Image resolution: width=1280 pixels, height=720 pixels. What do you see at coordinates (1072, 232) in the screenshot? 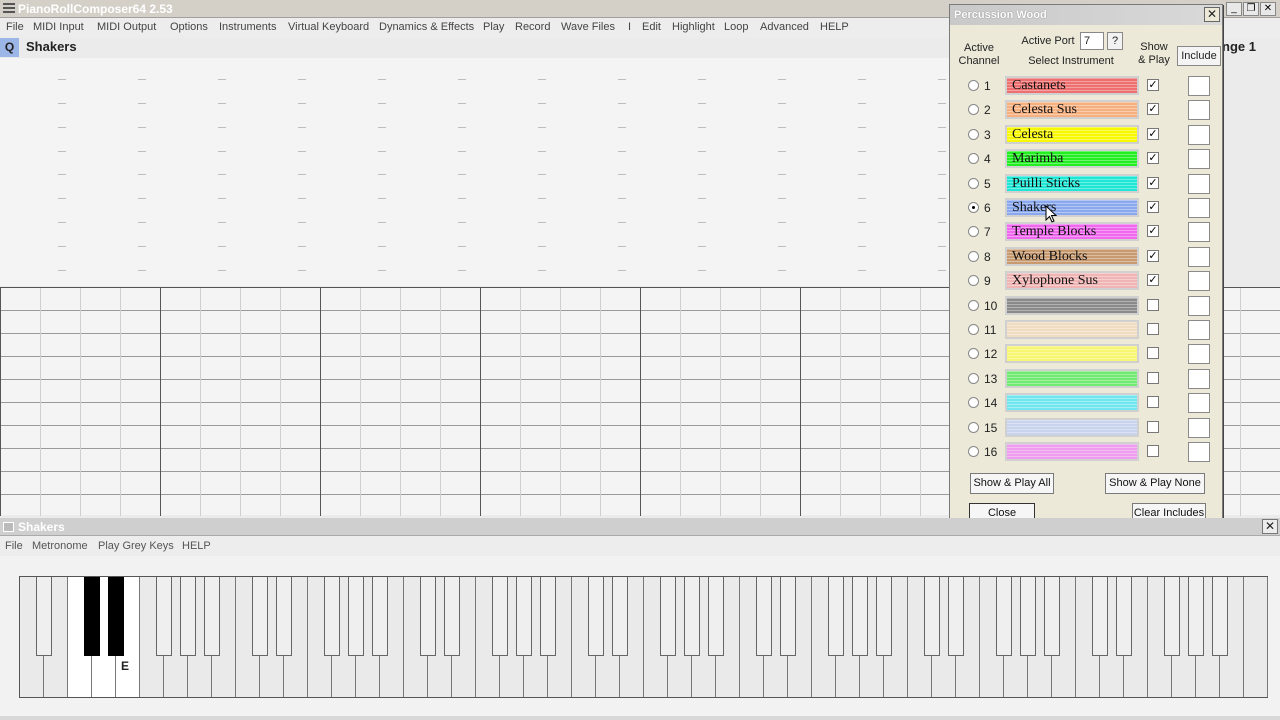
I see `select-instrument-button: Temple Blocks` at bounding box center [1072, 232].